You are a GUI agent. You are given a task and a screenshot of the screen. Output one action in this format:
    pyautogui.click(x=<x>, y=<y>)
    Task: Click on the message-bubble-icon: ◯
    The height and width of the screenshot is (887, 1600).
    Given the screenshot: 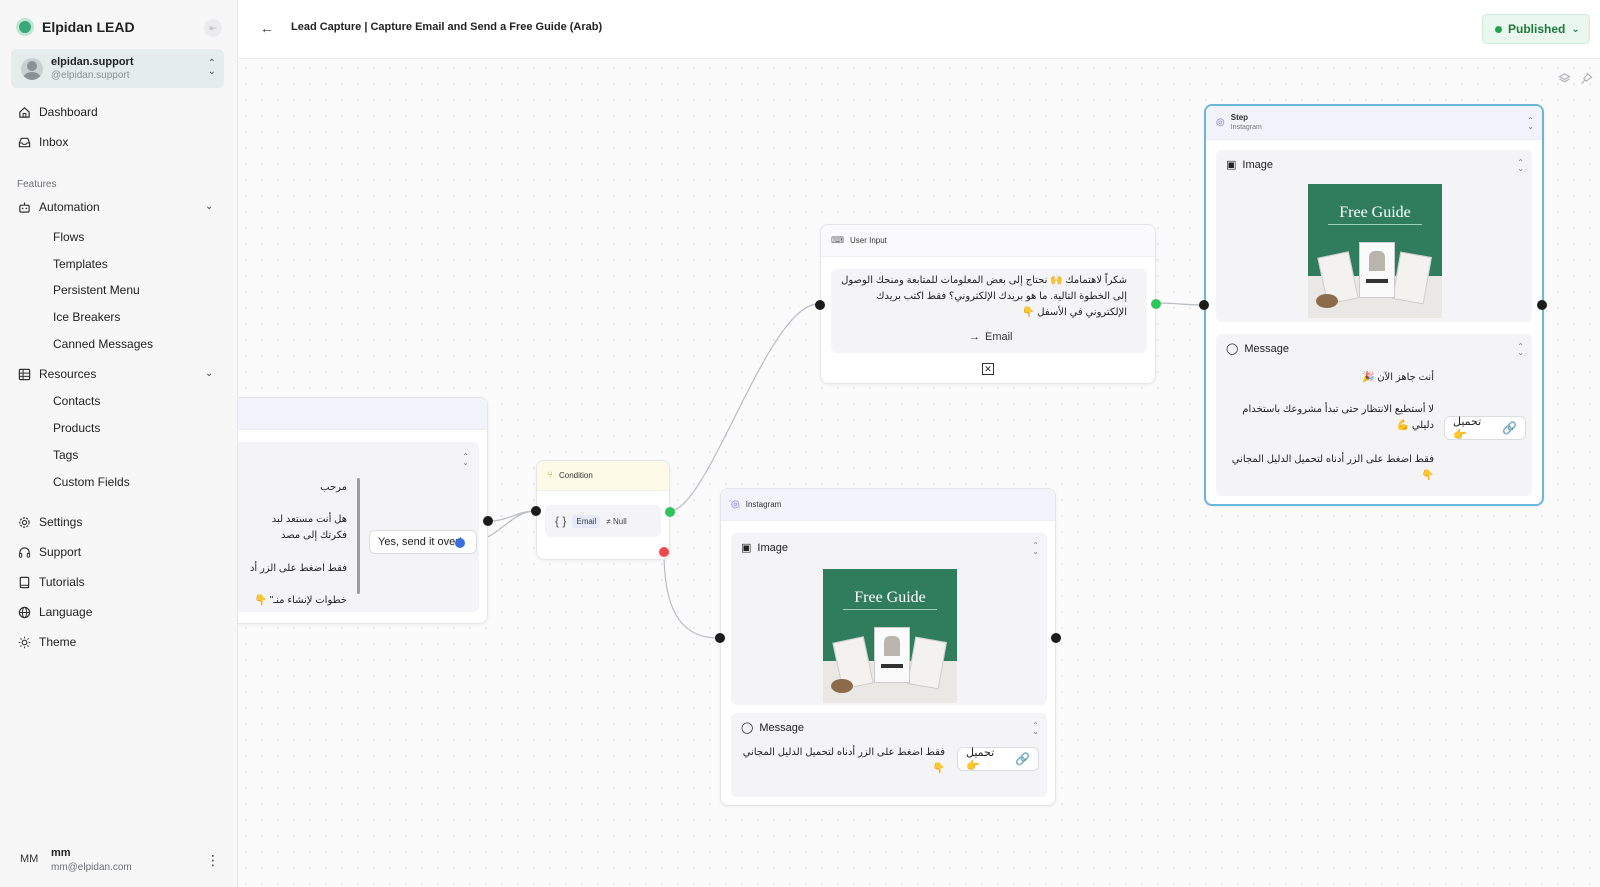 What is the action you would take?
    pyautogui.click(x=747, y=728)
    